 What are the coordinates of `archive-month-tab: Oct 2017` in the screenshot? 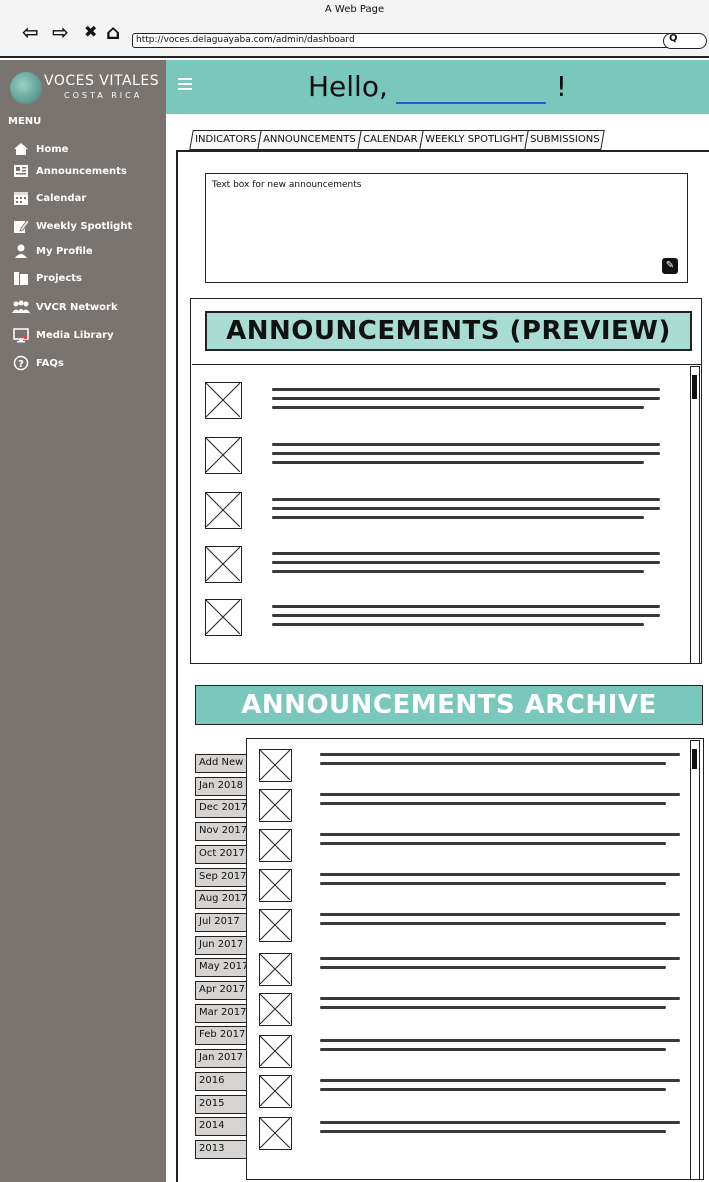 It's located at (221, 854).